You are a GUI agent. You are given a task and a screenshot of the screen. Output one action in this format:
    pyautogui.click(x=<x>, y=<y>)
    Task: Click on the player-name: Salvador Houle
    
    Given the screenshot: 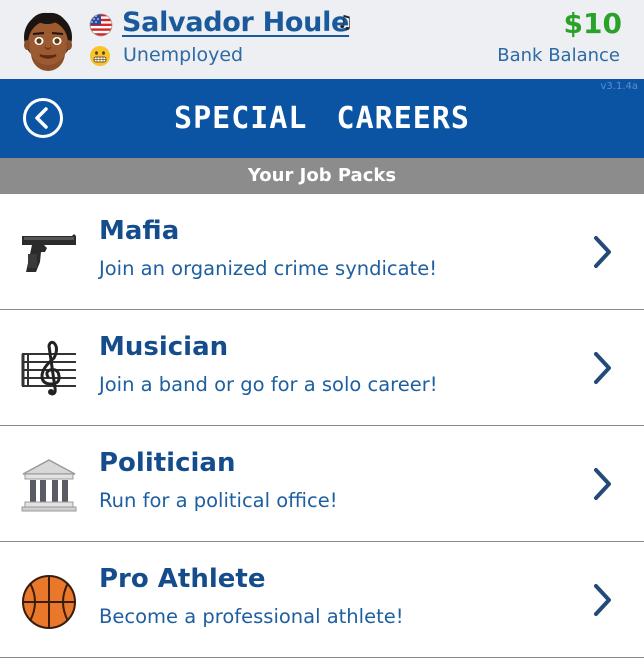 What is the action you would take?
    pyautogui.click(x=235, y=22)
    